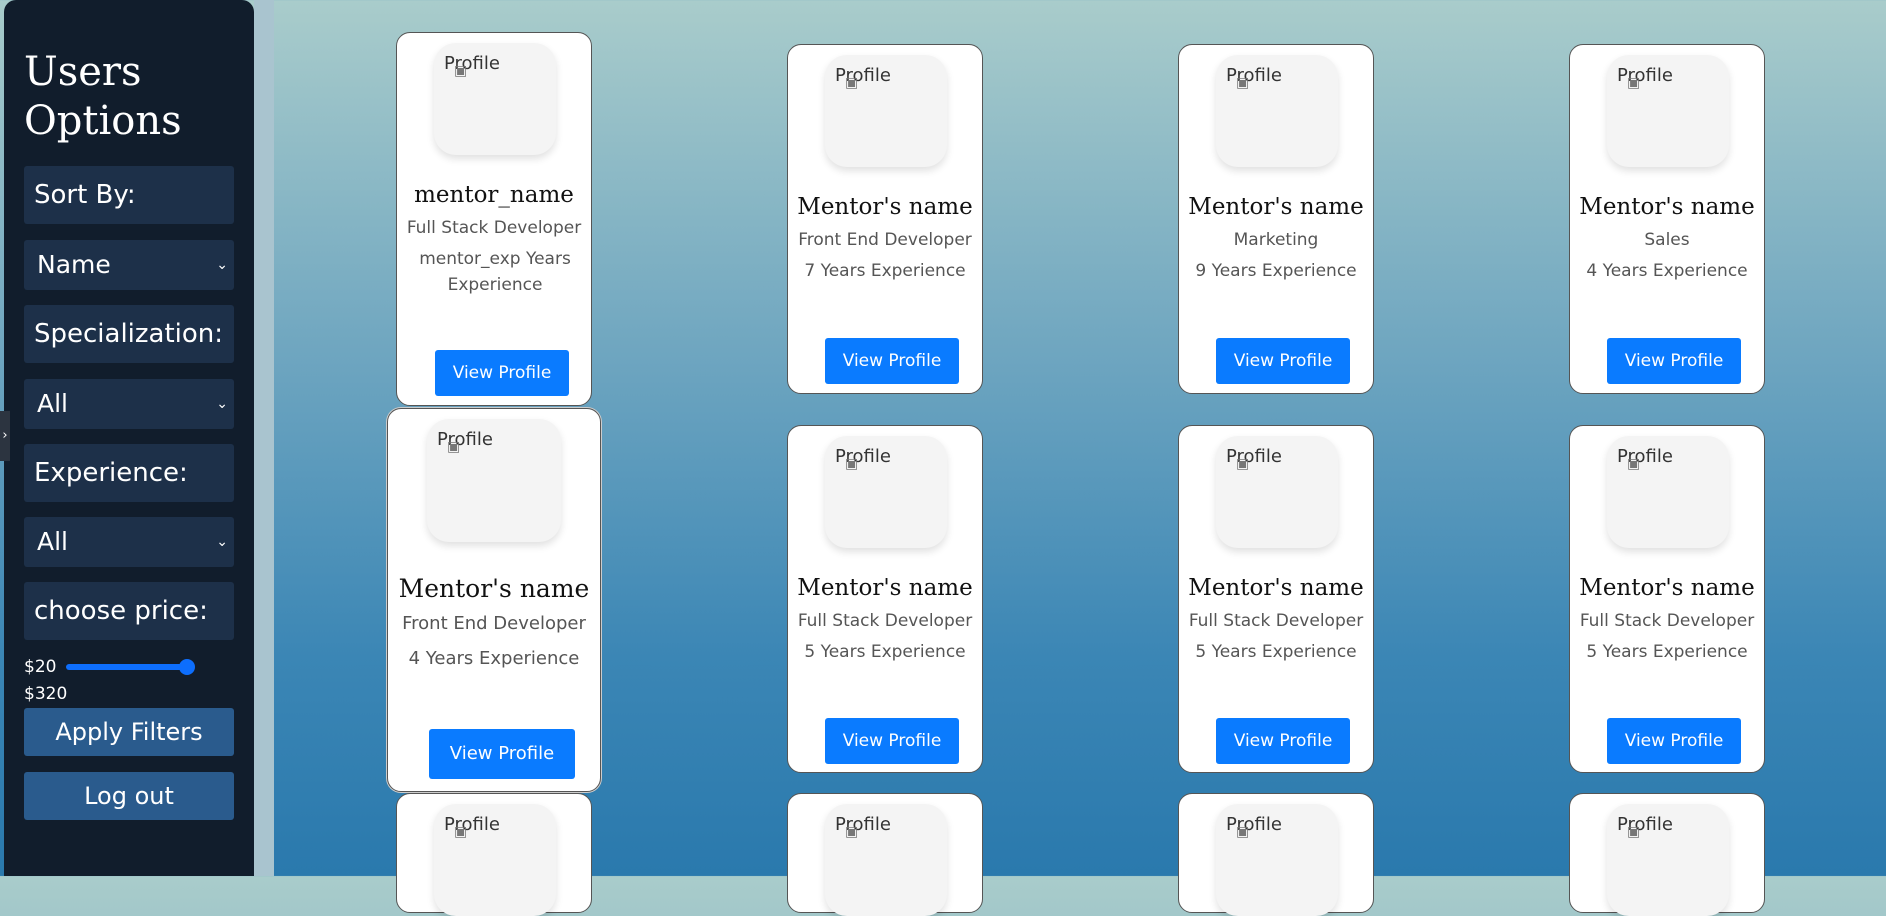 This screenshot has width=1886, height=916. I want to click on mentor-experience: mentor_exp Years Experience, so click(495, 272).